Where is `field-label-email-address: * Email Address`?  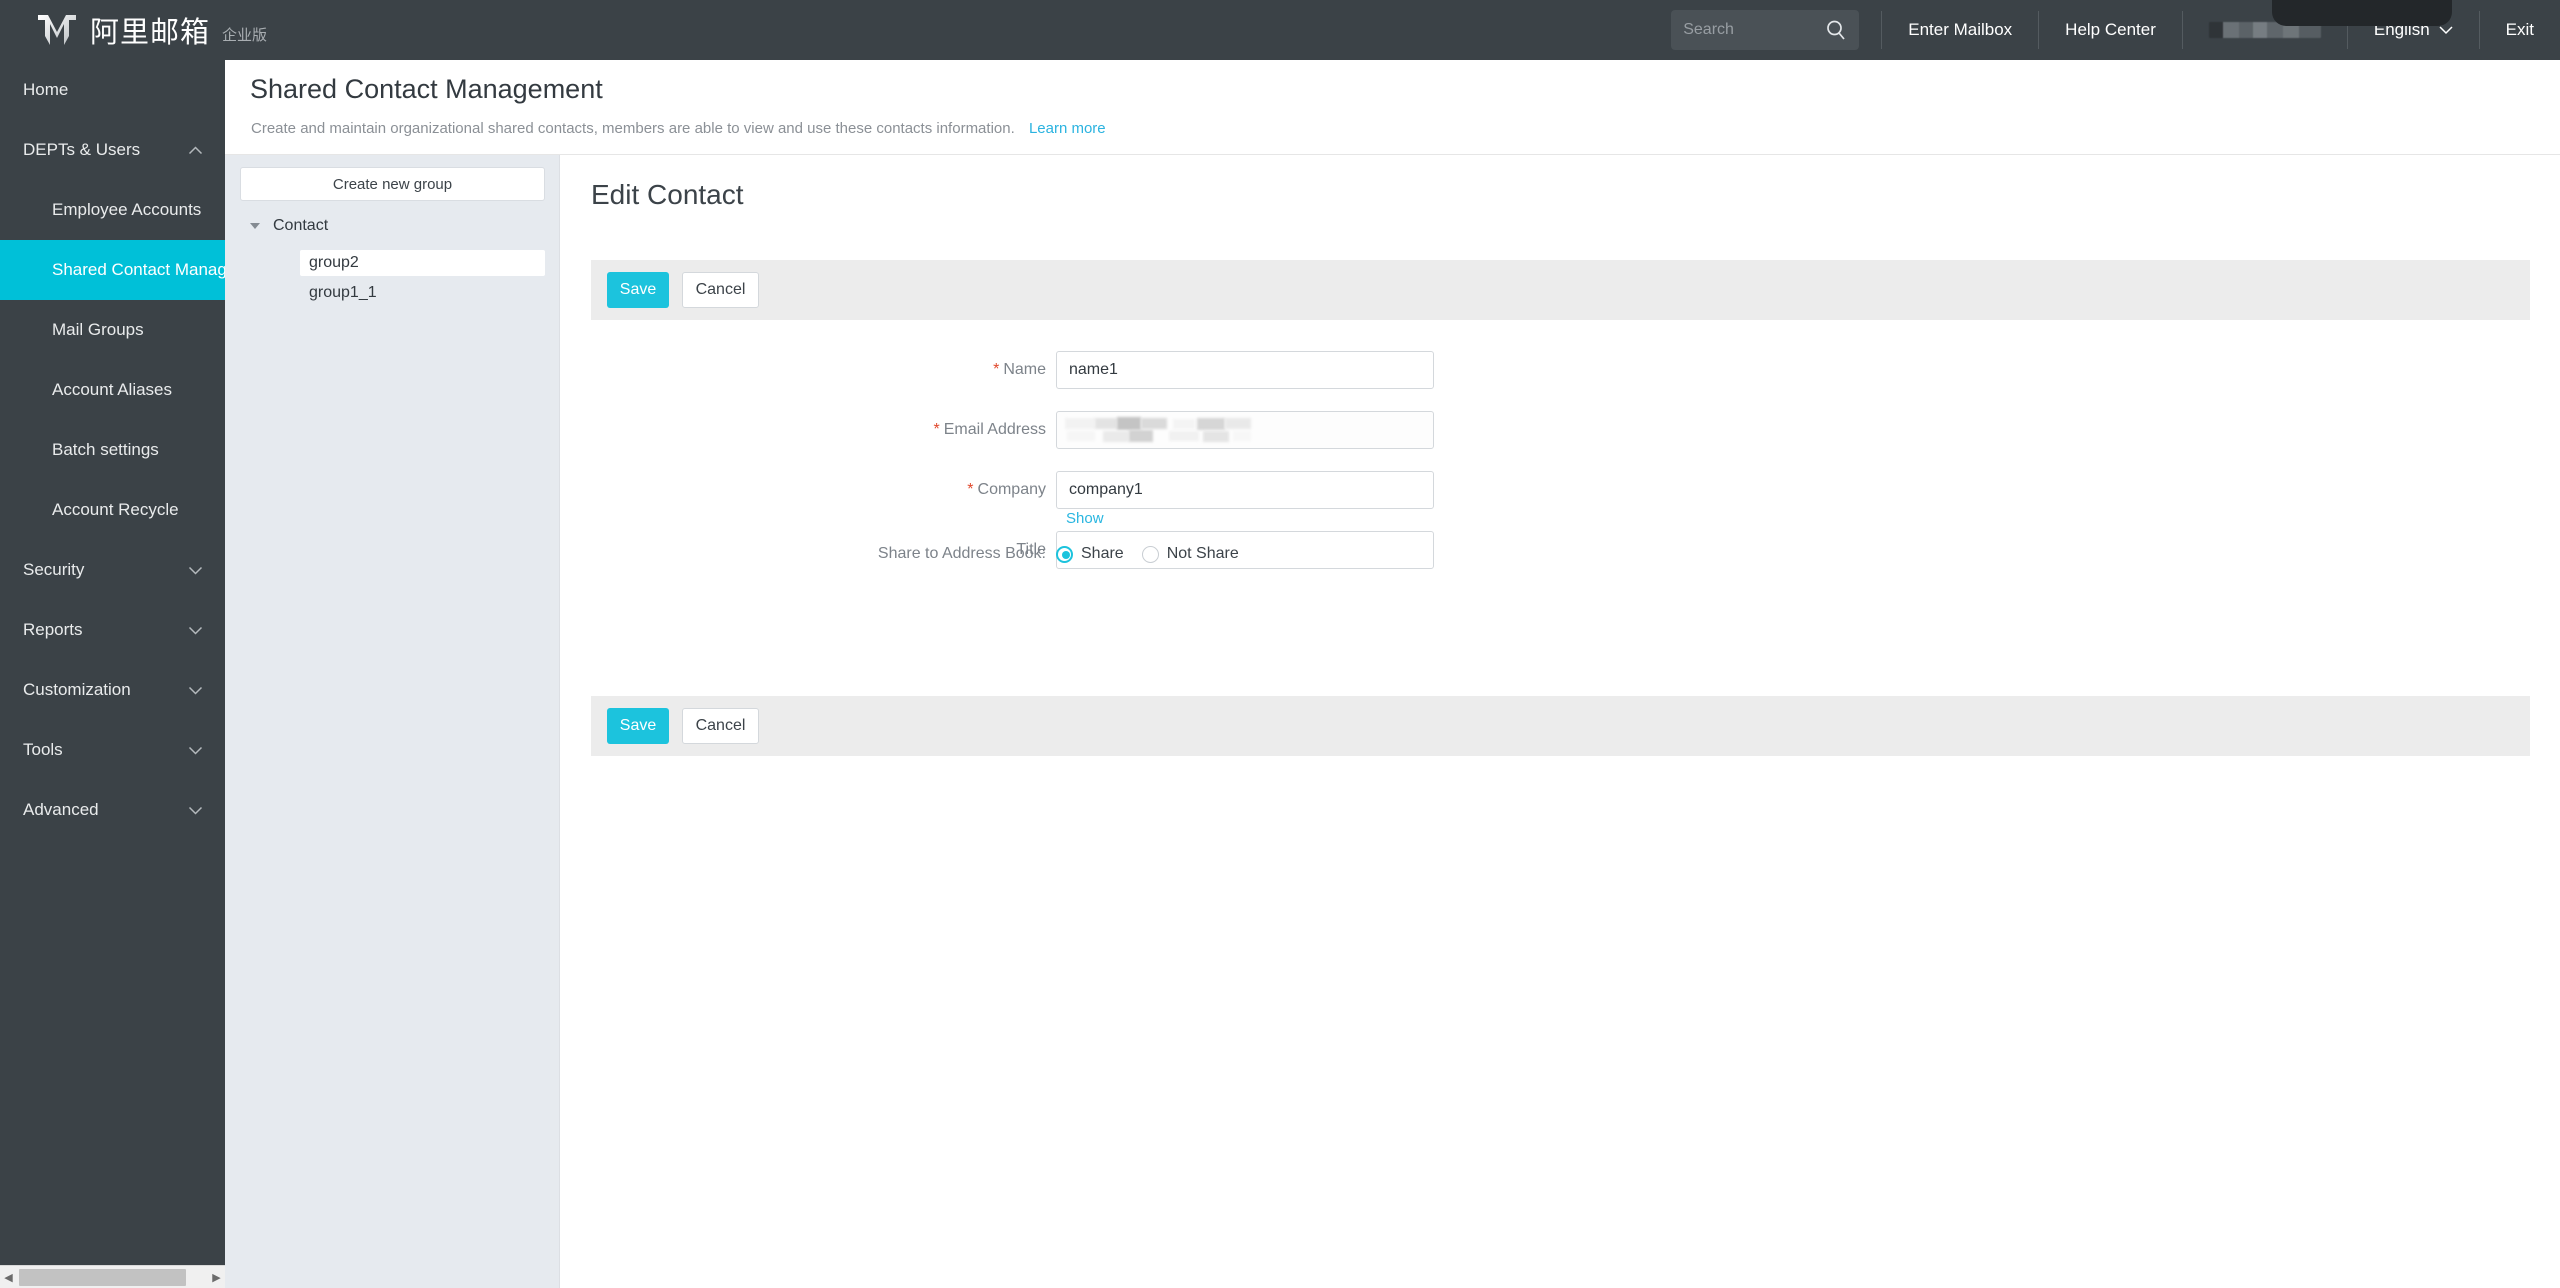
field-label-email-address: * Email Address is located at coordinates (808, 430).